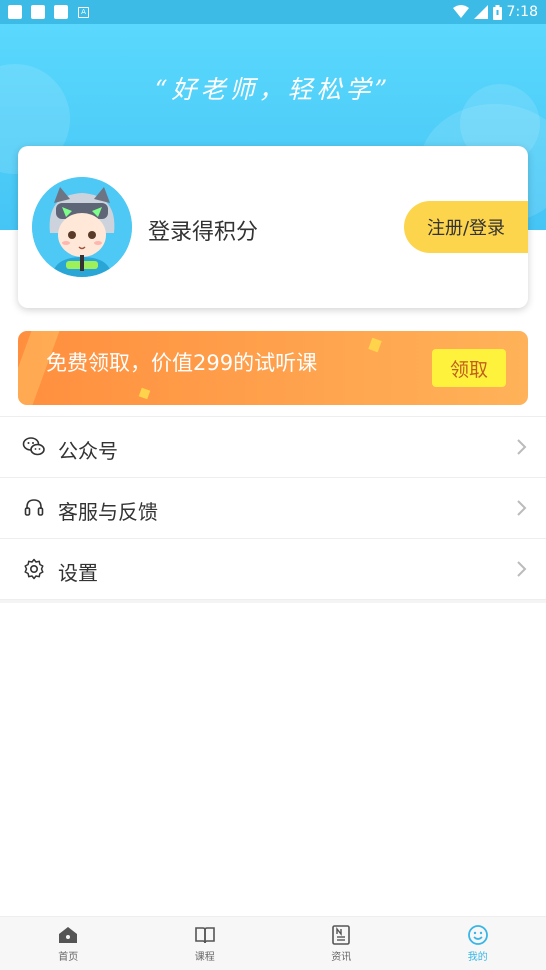 This screenshot has width=546, height=970. I want to click on menu-item-label: 客服与反馈, so click(108, 512).